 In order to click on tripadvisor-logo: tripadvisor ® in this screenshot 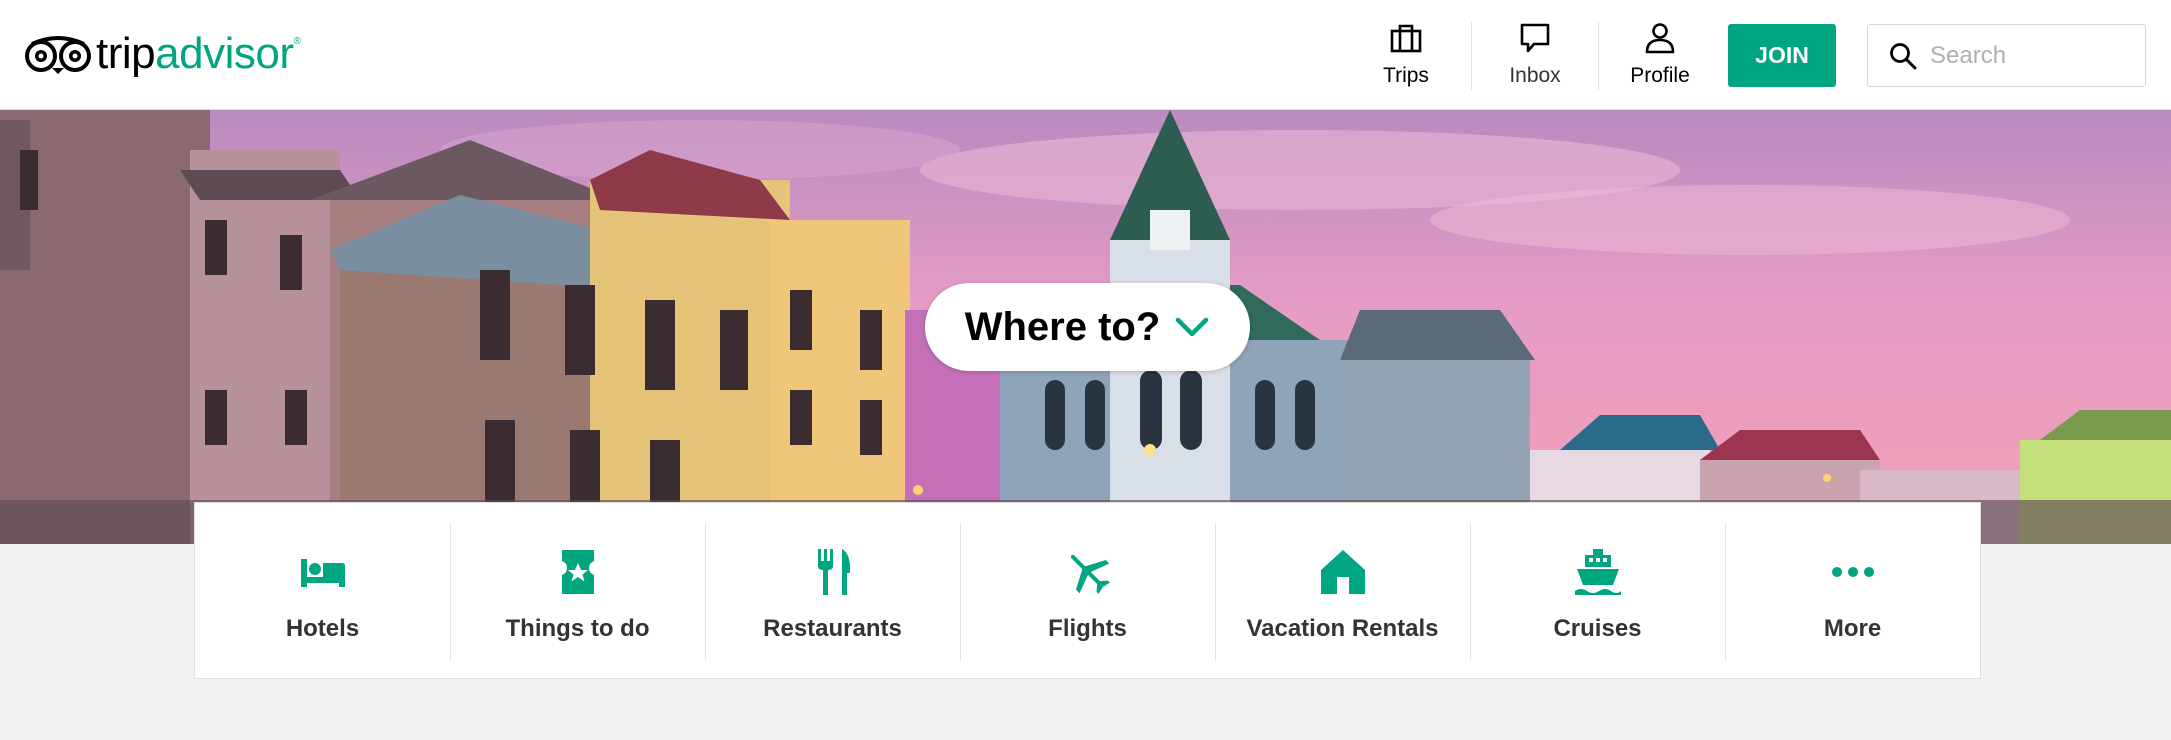, I will do `click(162, 54)`.